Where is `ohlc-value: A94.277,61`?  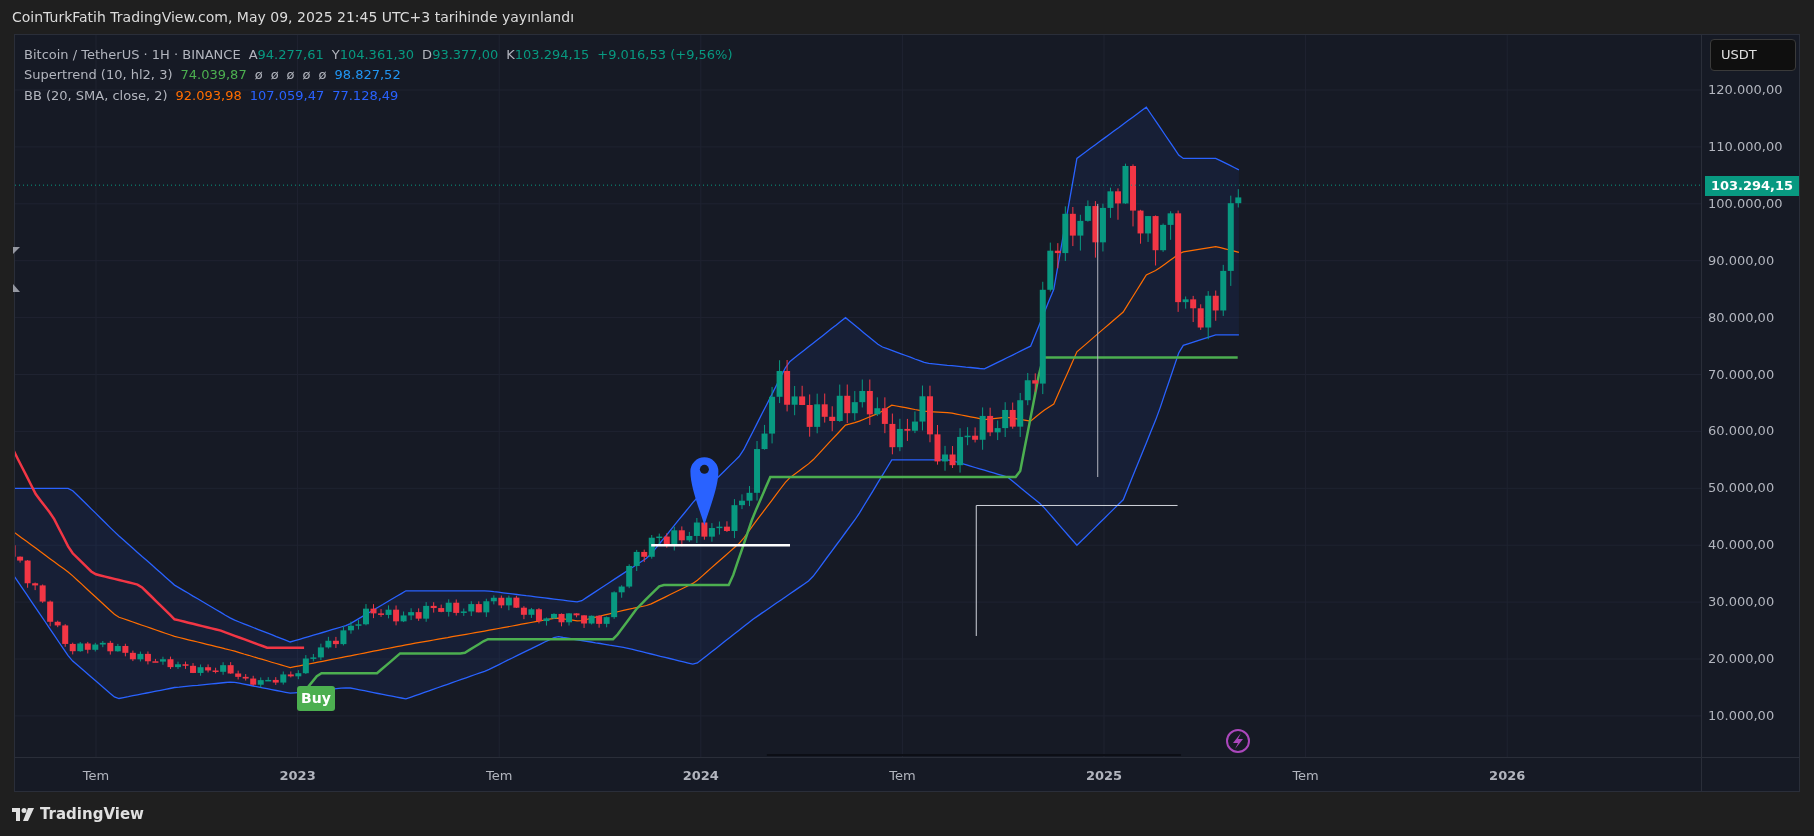 ohlc-value: A94.277,61 is located at coordinates (286, 55).